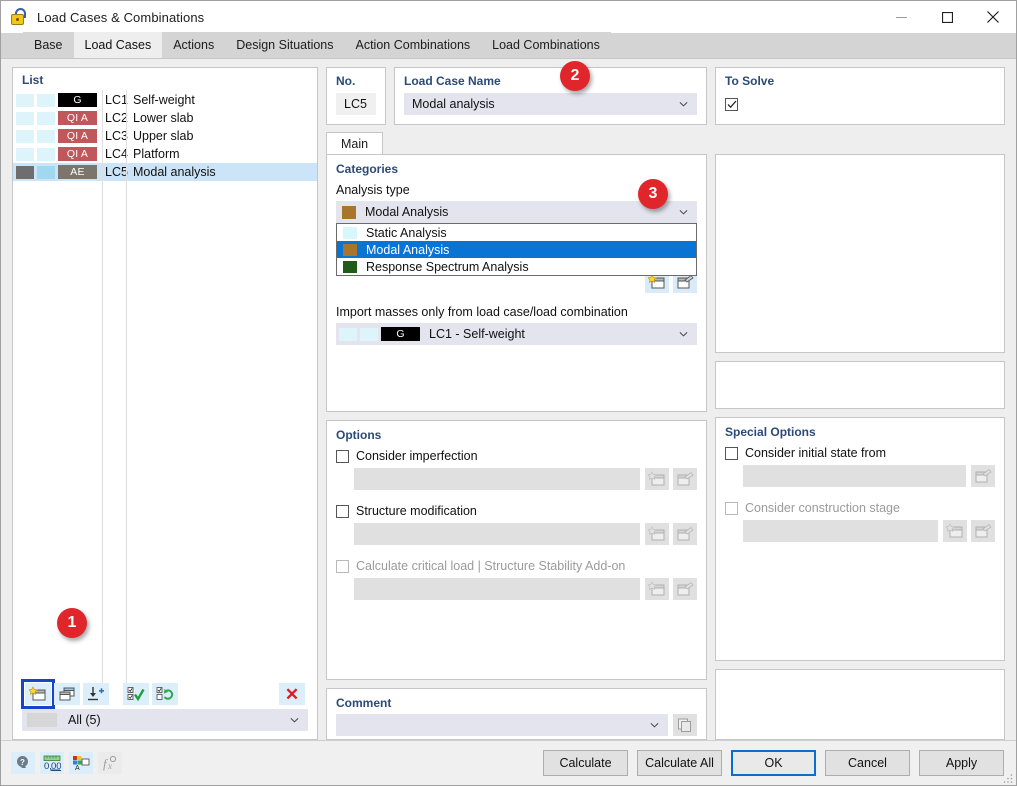 The width and height of the screenshot is (1017, 786). I want to click on import-masses-value: LC1 - Self-weight, so click(477, 334).